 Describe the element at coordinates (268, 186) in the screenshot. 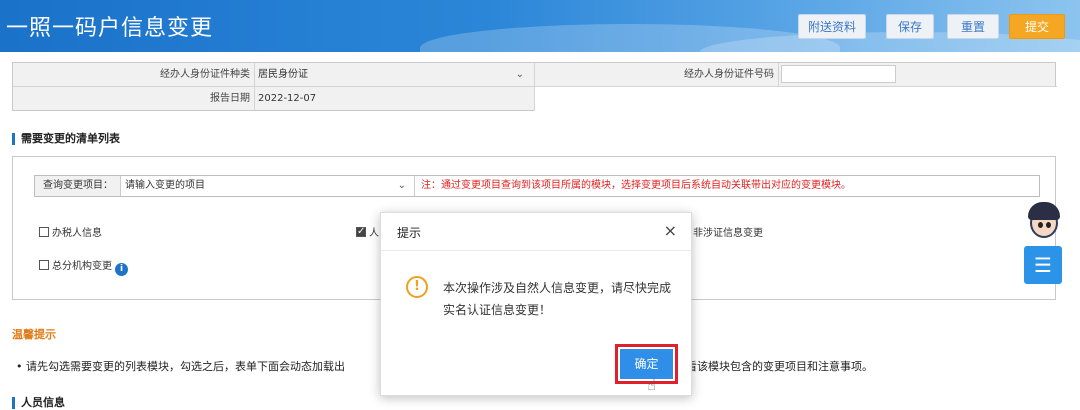

I see `query-select: 请输入变更的项目 ⌄` at that location.